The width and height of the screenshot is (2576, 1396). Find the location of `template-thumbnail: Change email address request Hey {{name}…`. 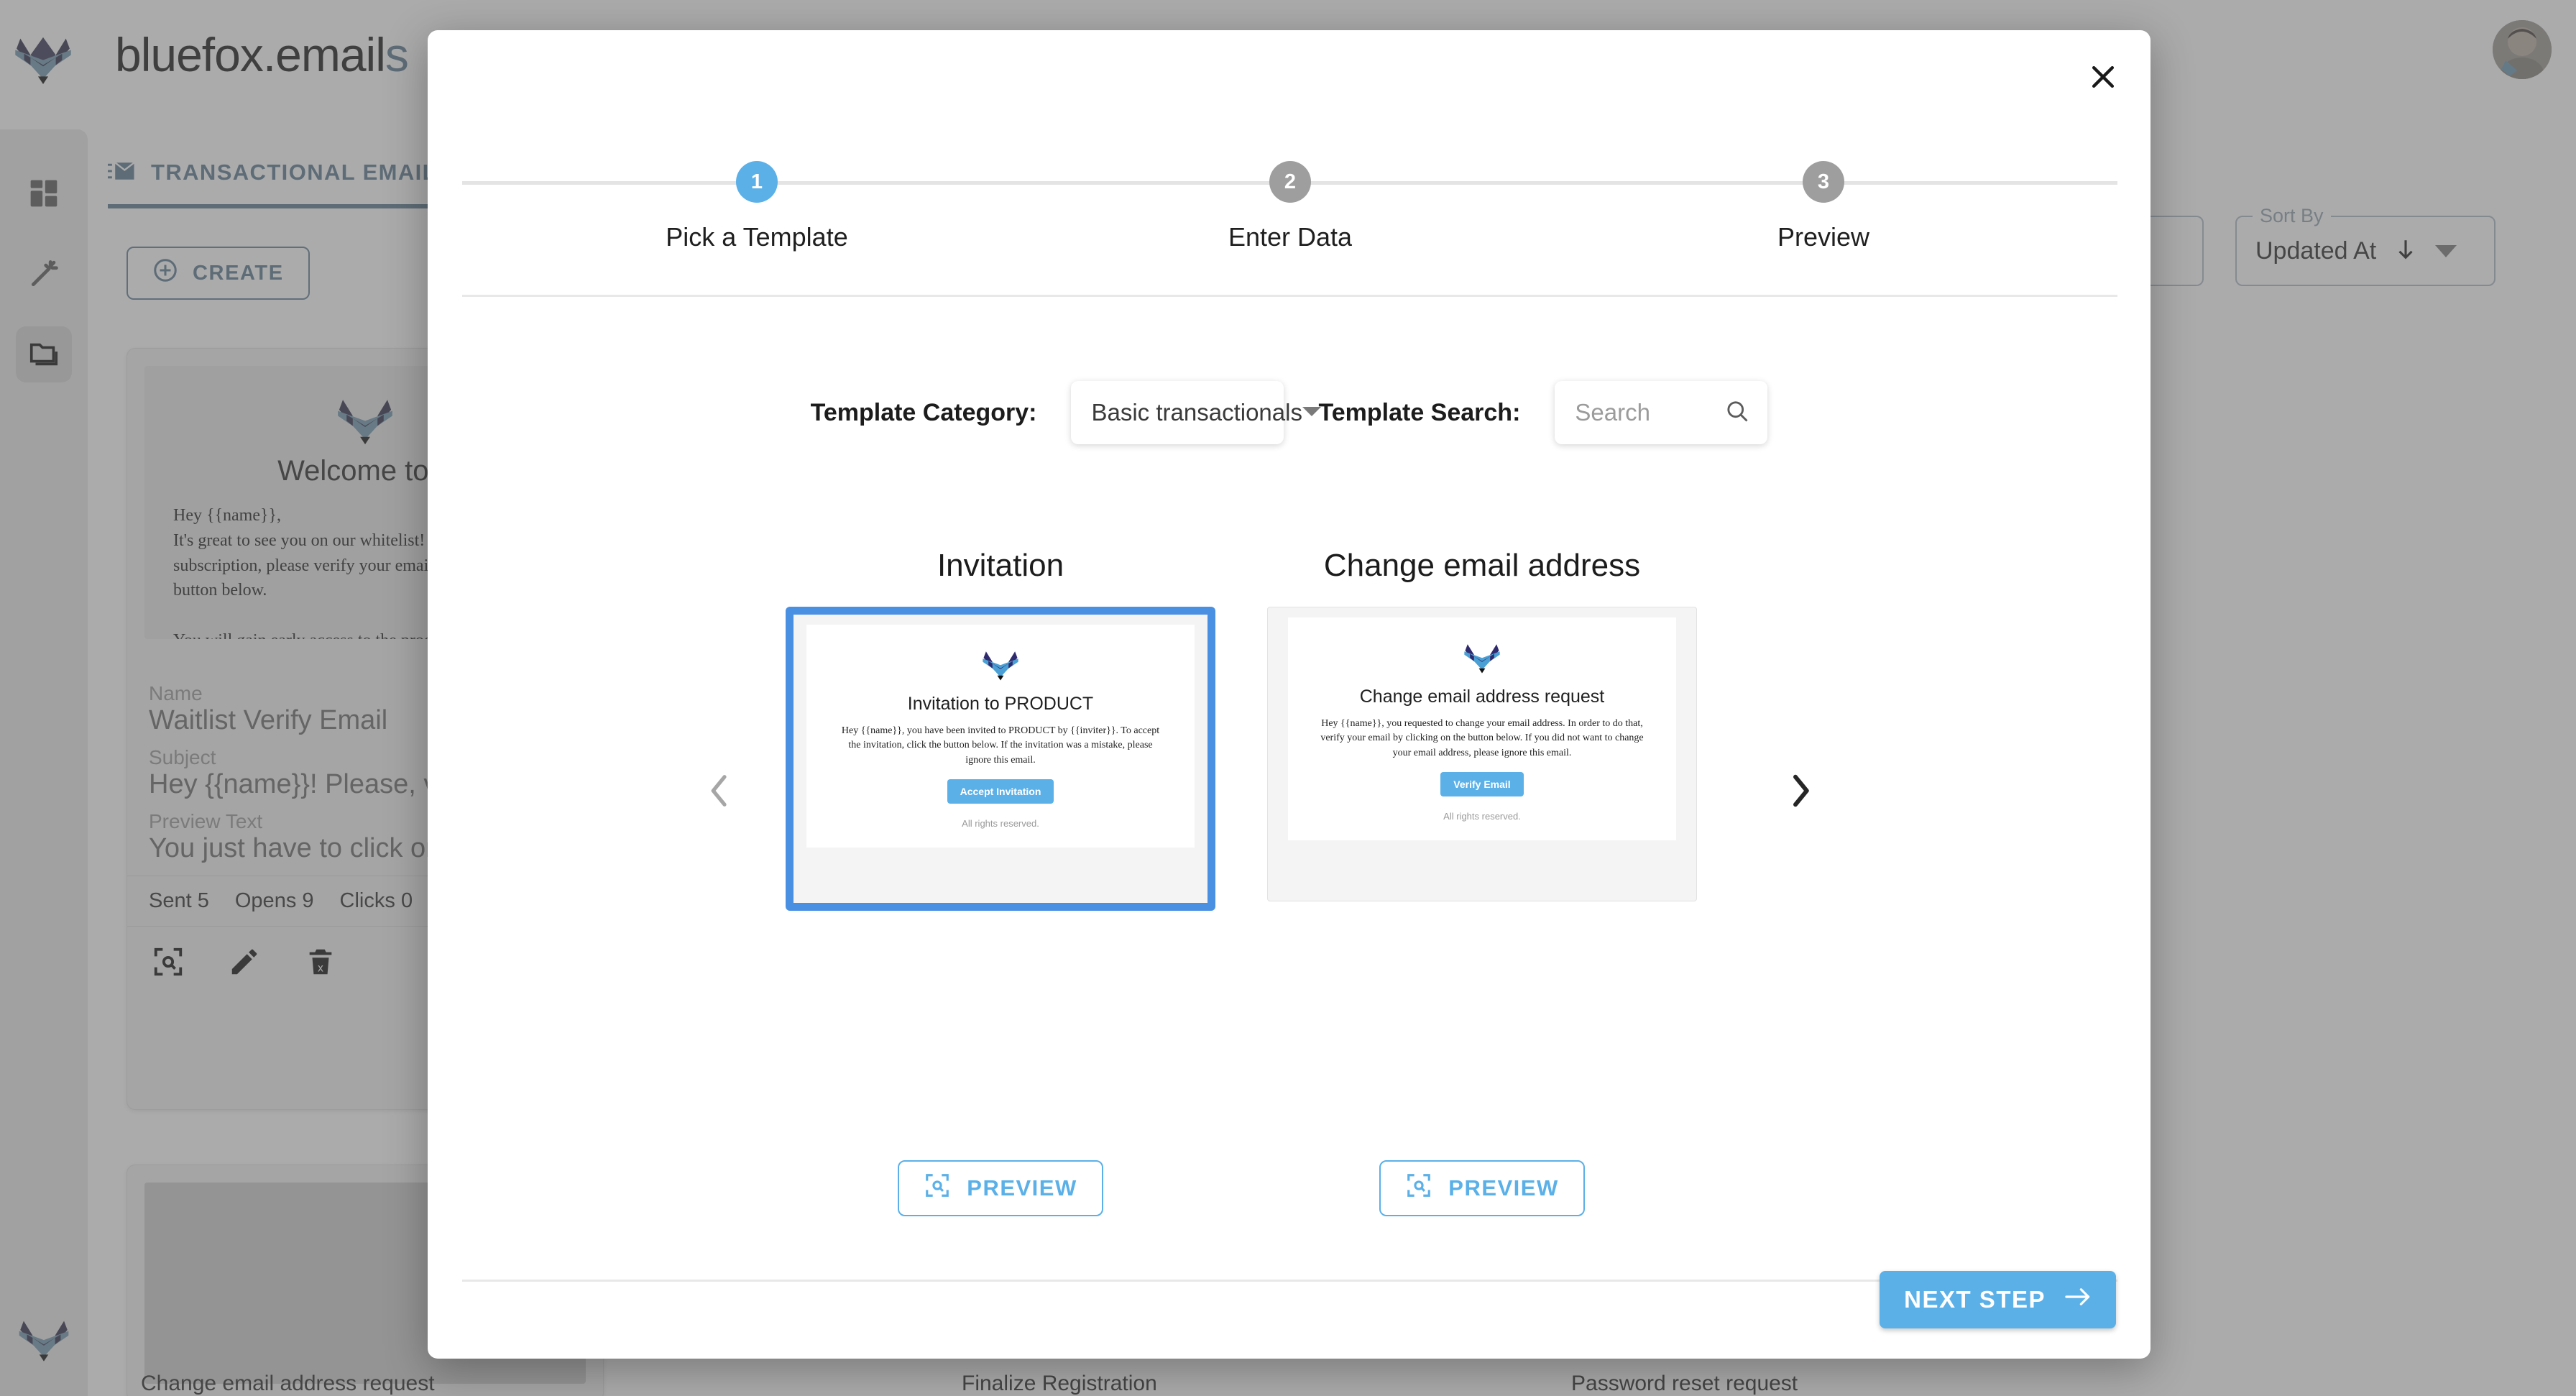

template-thumbnail: Change email address request Hey {{name}… is located at coordinates (1482, 754).